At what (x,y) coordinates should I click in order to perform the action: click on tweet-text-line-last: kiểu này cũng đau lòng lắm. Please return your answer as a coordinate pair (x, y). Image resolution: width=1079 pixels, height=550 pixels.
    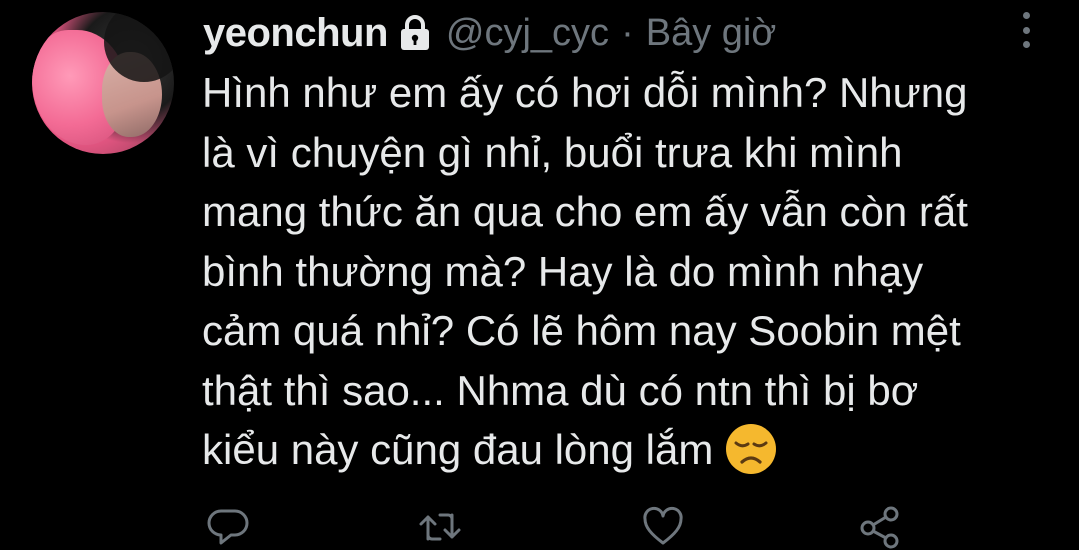
    Looking at the image, I should click on (632, 450).